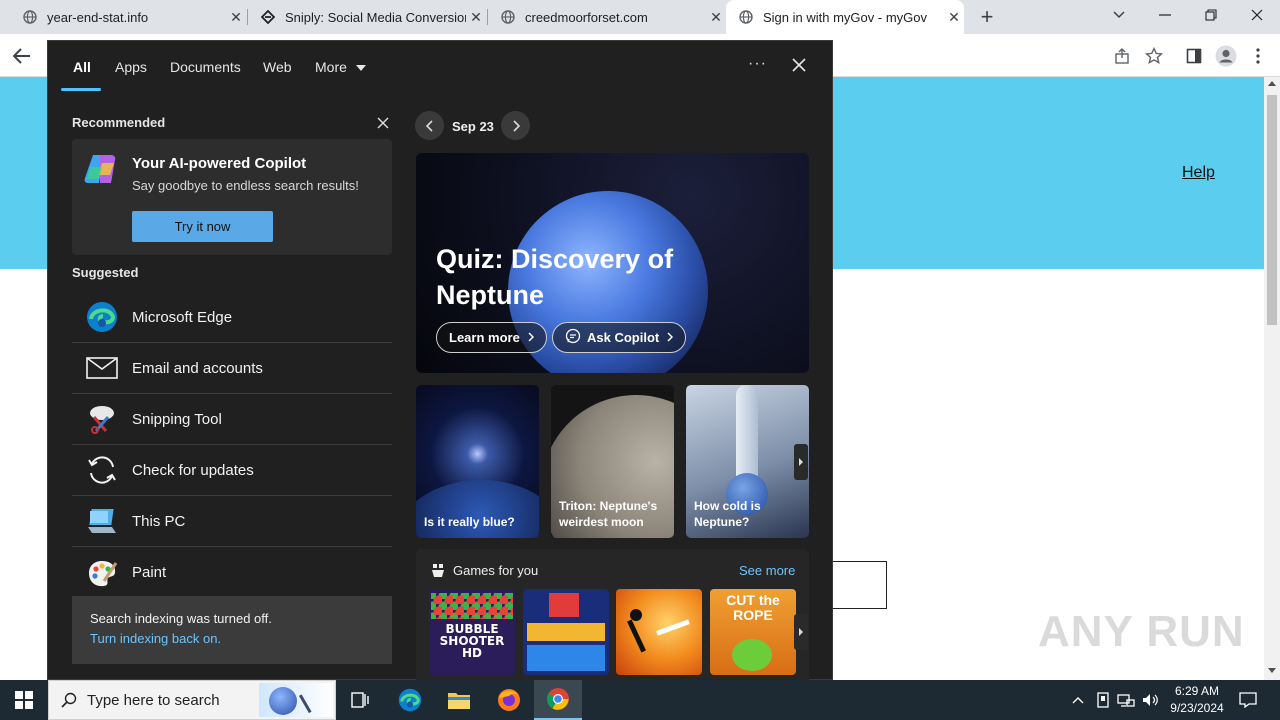 This screenshot has width=1280, height=720. What do you see at coordinates (192, 700) in the screenshot?
I see `taskbar-search-box: Type here to search` at bounding box center [192, 700].